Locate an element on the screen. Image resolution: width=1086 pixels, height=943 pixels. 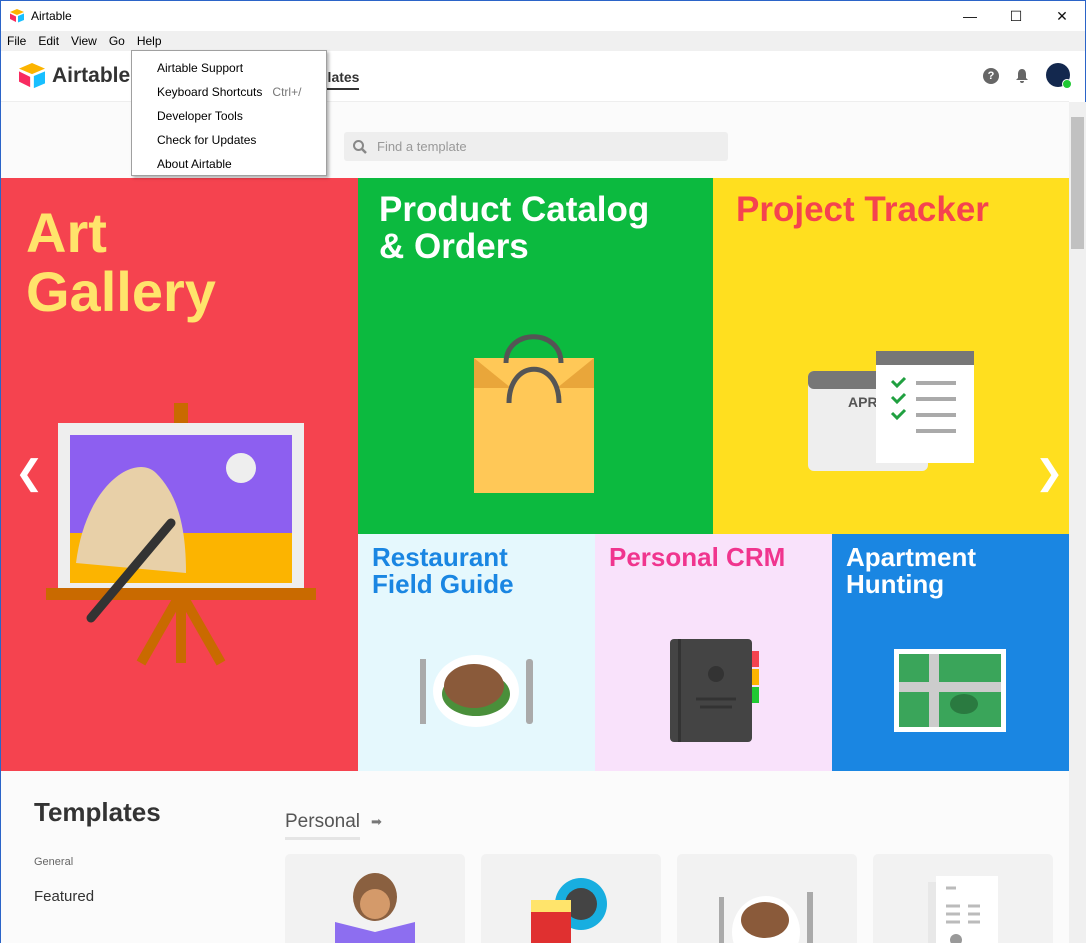
address-book-illustration is located at coordinates (714, 690).